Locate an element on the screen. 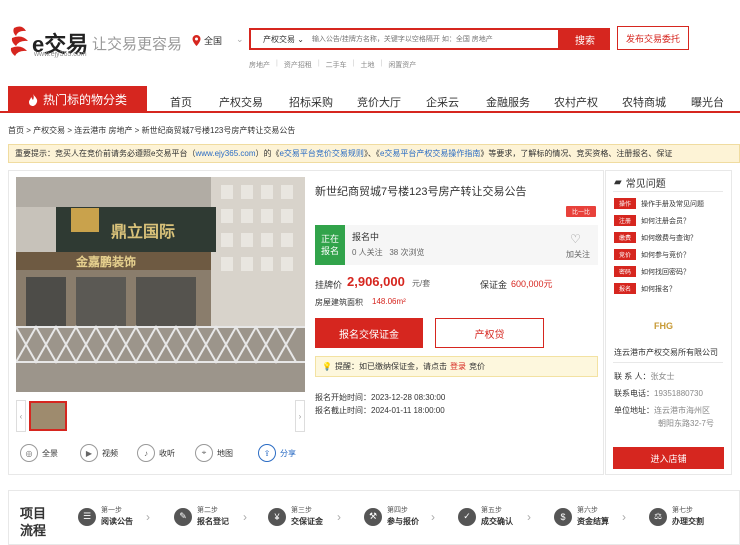 The image size is (740, 545). scales-icon: ⚖ is located at coordinates (658, 516).